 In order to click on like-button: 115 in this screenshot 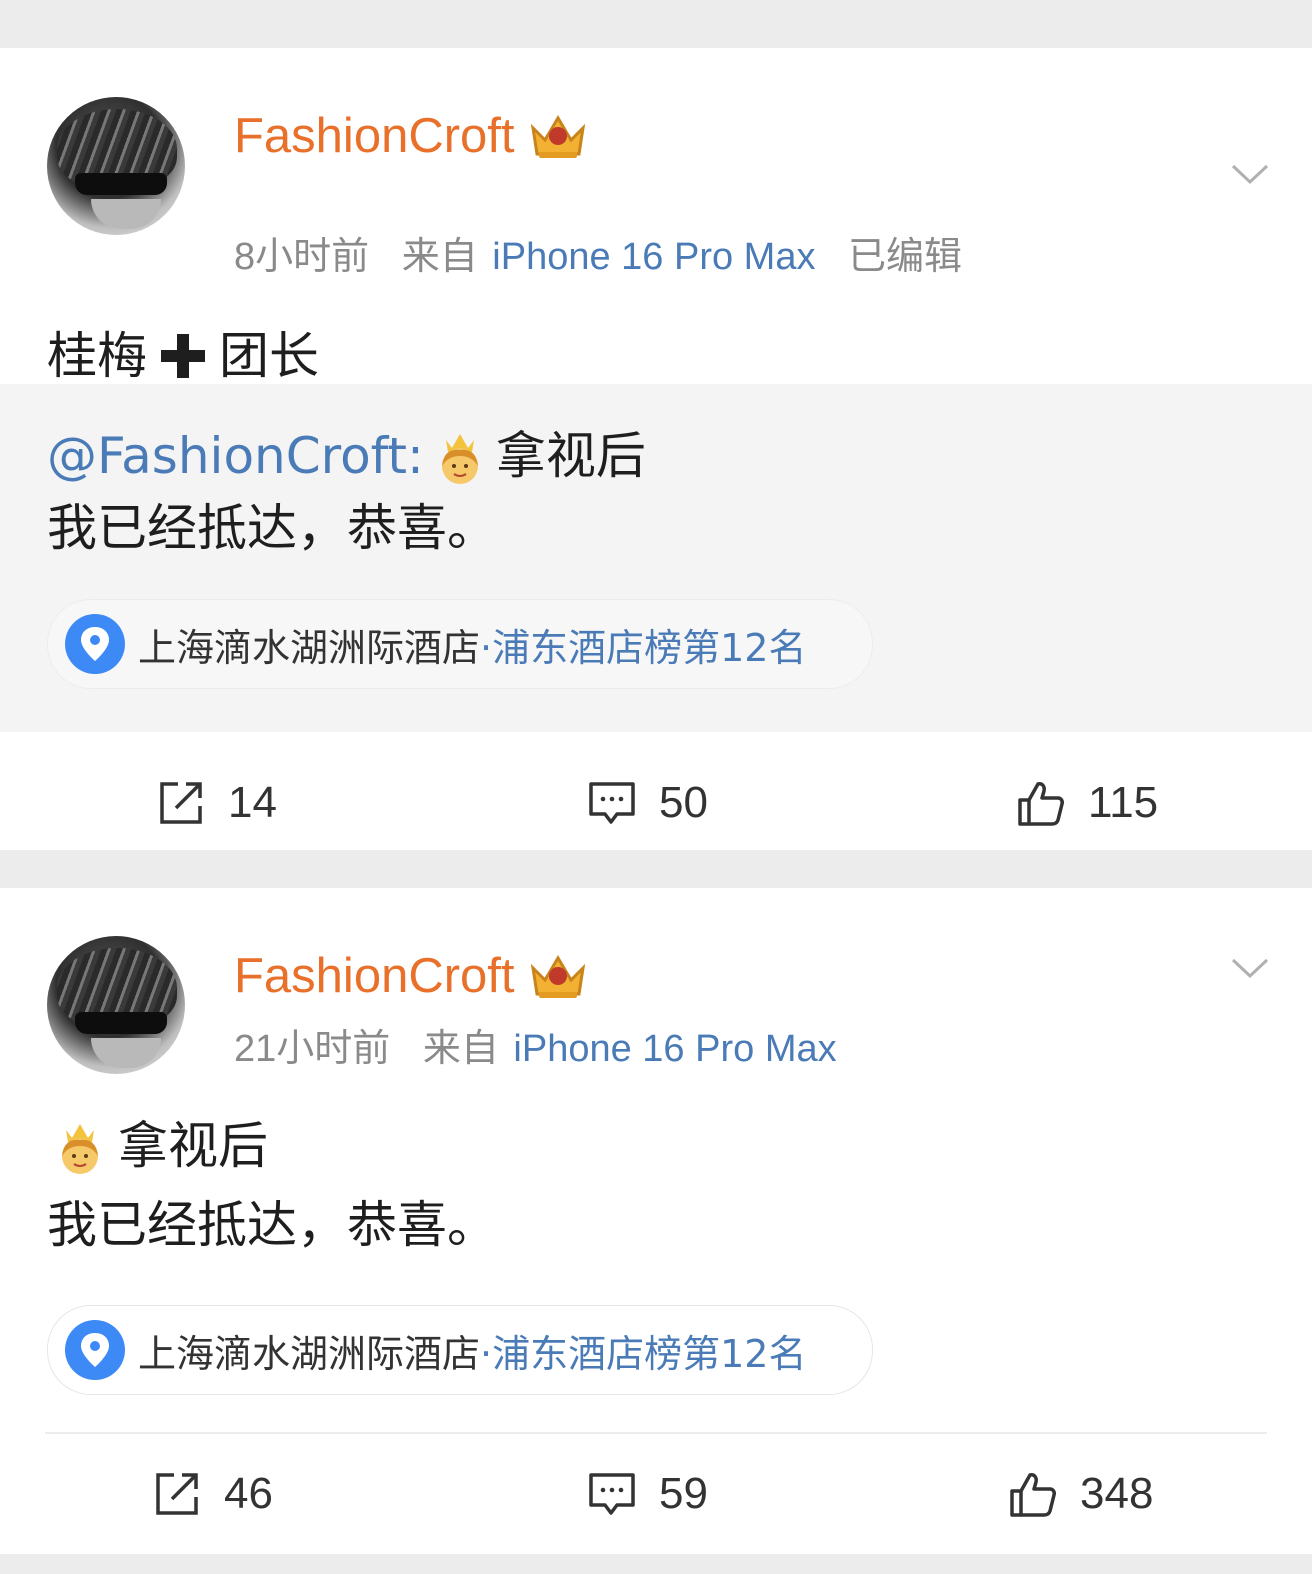, I will do `click(1087, 803)`.